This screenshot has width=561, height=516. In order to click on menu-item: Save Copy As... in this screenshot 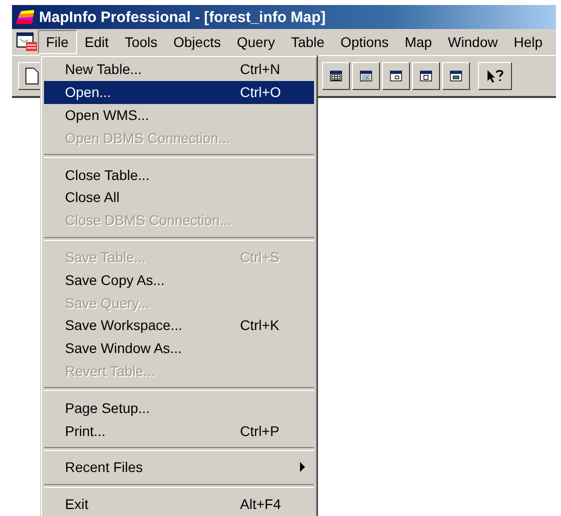, I will do `click(179, 280)`.